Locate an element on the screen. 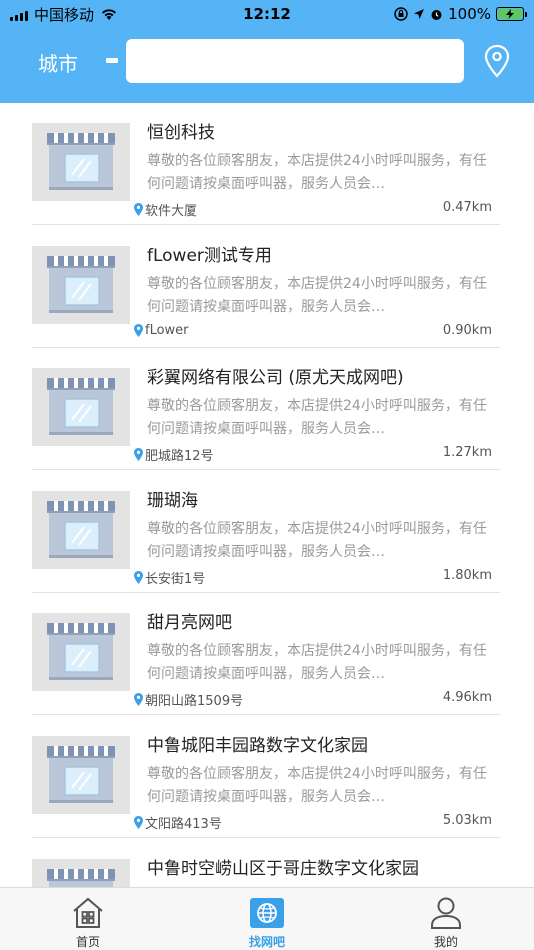 This screenshot has height=950, width=534. tab-home: 首页 is located at coordinates (88, 919).